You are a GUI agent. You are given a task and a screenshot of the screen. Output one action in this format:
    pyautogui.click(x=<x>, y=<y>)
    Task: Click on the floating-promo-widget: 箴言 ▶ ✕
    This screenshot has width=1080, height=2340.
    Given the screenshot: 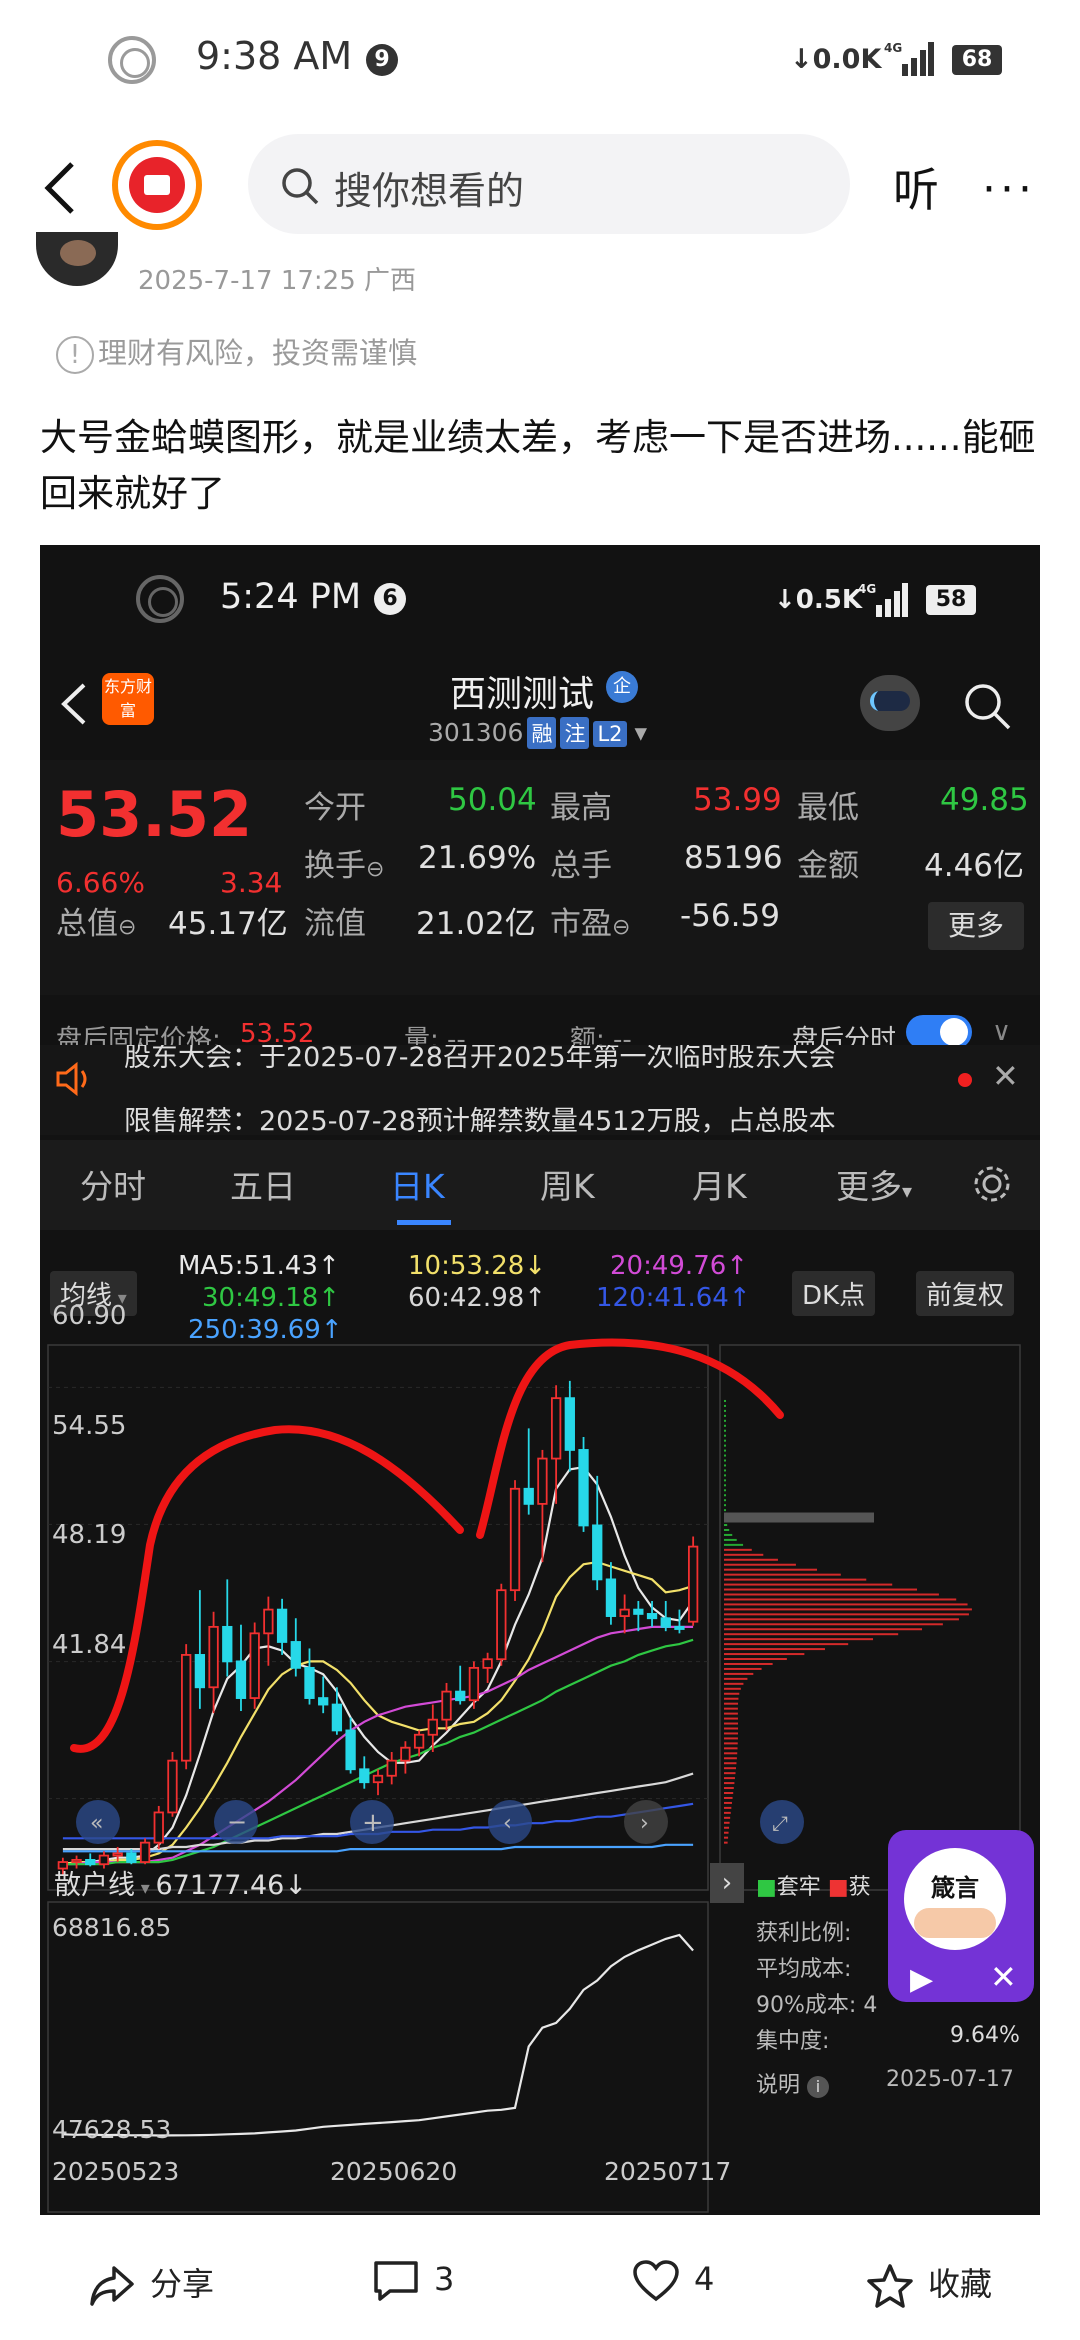 What is the action you would take?
    pyautogui.click(x=961, y=1916)
    